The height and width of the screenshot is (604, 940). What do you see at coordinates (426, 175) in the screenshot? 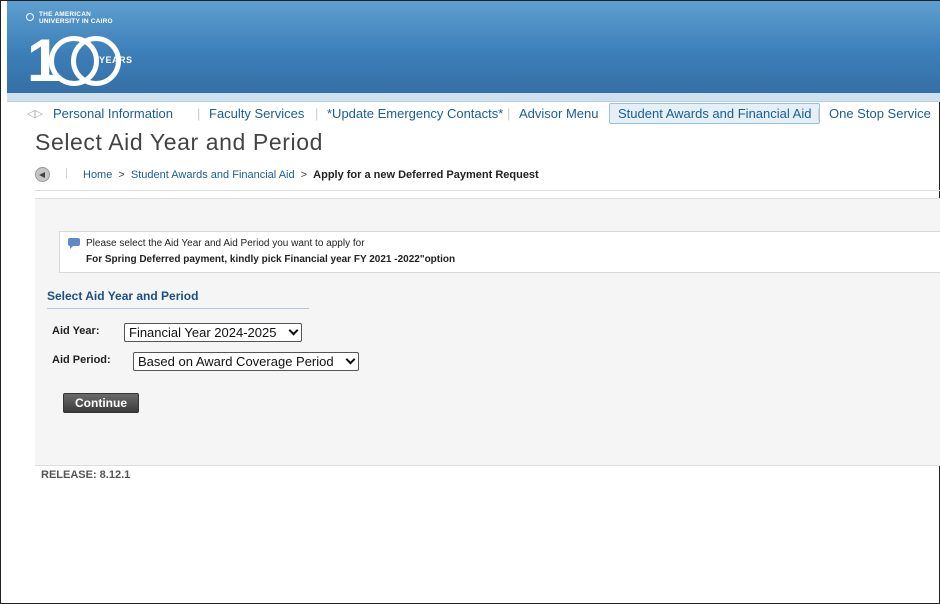
I see `breadcrumb-current: Apply for a new Deferred Payment Request` at bounding box center [426, 175].